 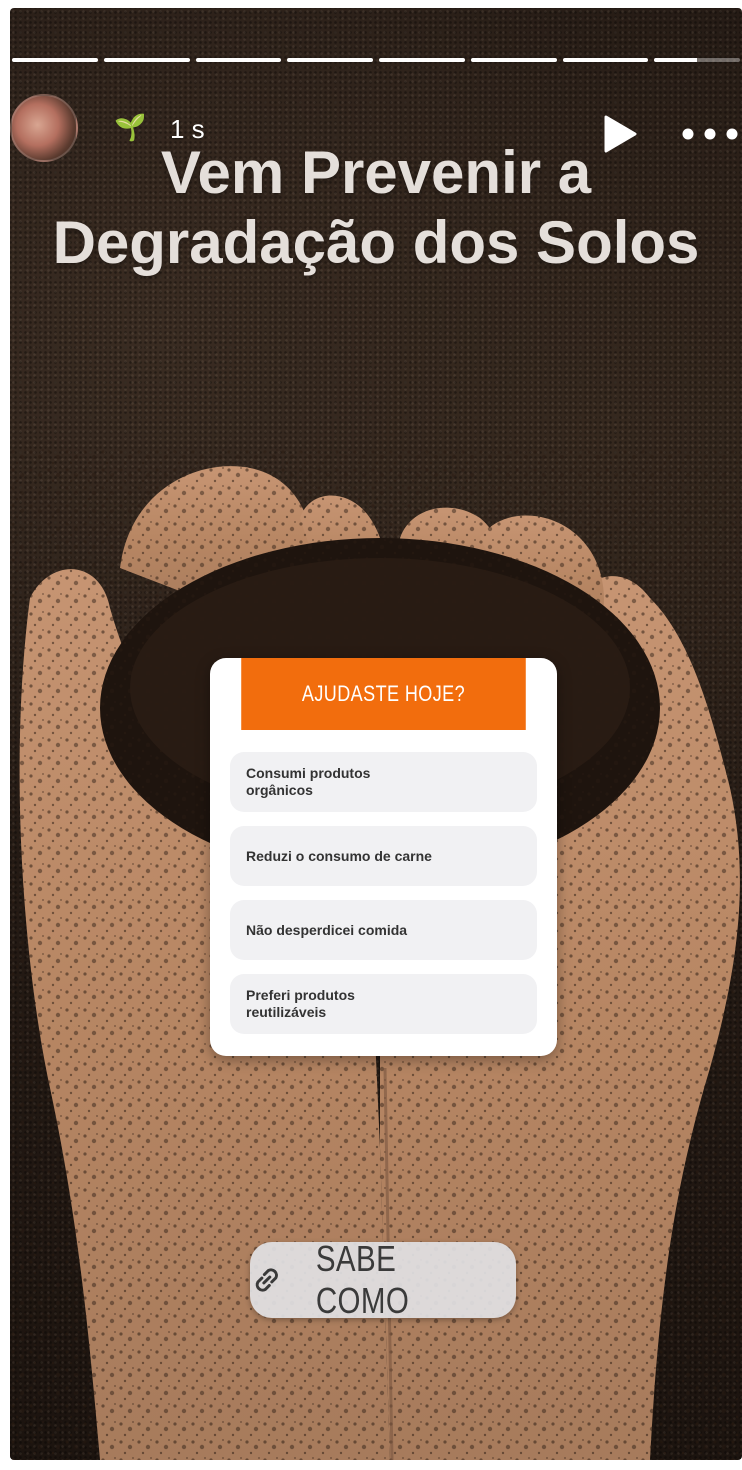 What do you see at coordinates (300, 1003) in the screenshot?
I see `poll-option-label: Preferi produtos reutilizáveis` at bounding box center [300, 1003].